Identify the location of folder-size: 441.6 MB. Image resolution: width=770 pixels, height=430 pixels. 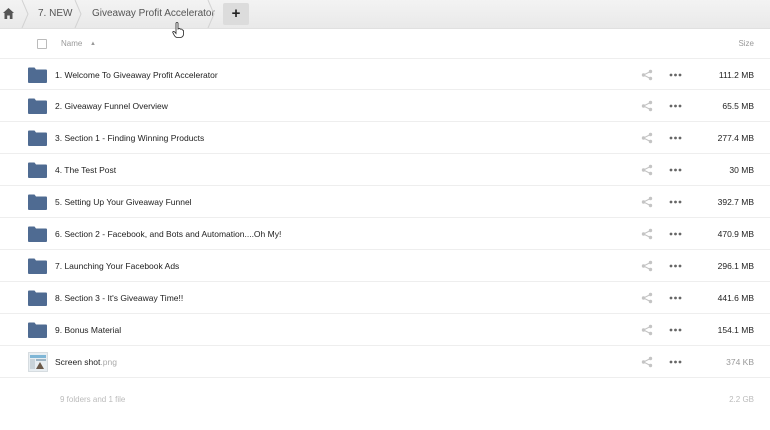
(735, 298).